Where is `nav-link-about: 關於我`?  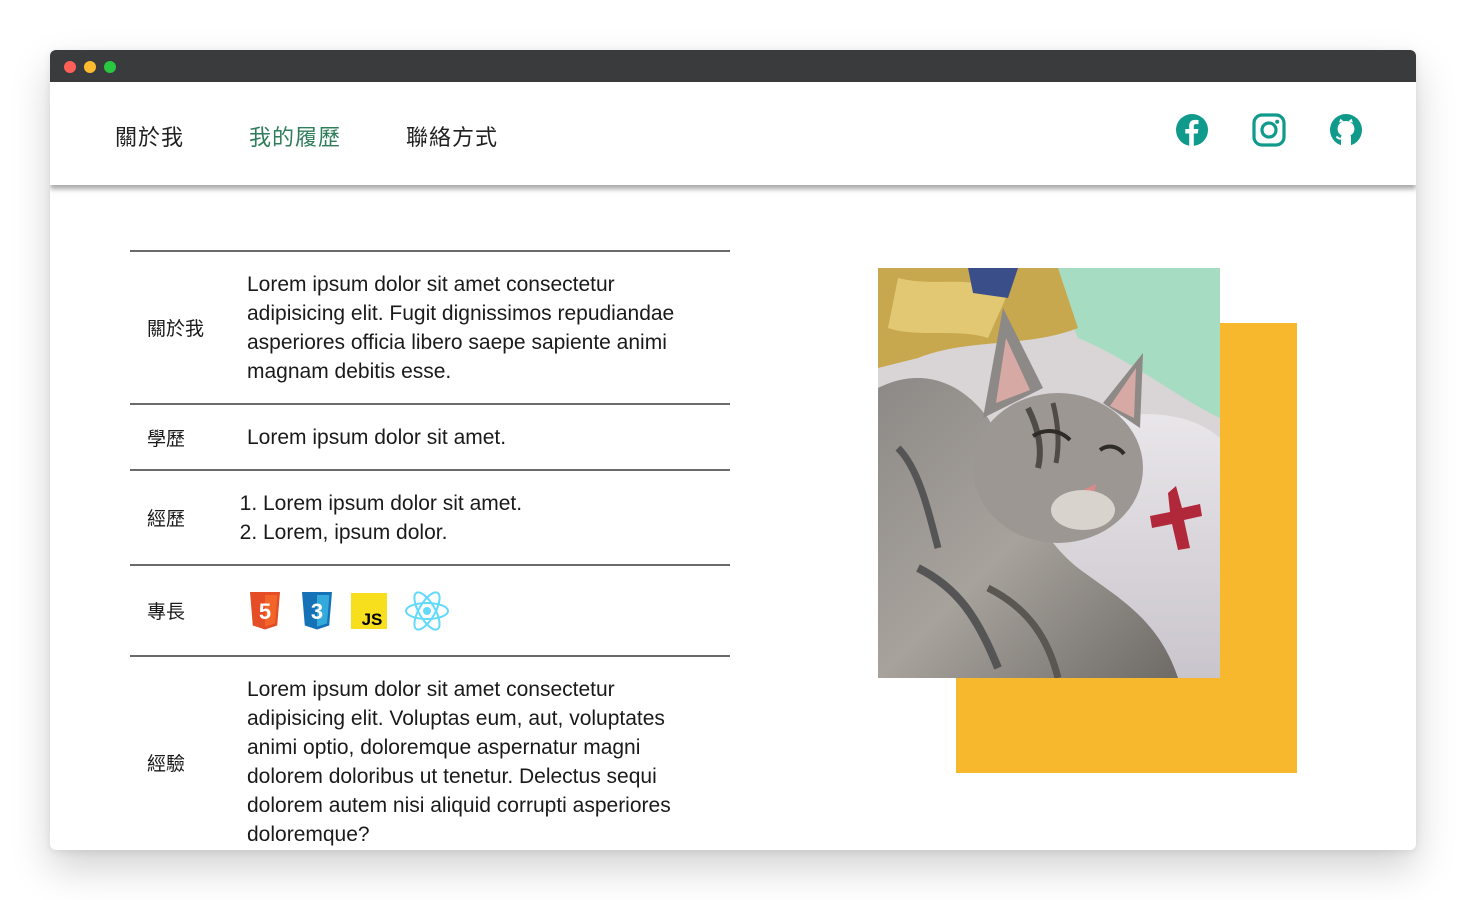 nav-link-about: 關於我 is located at coordinates (149, 136).